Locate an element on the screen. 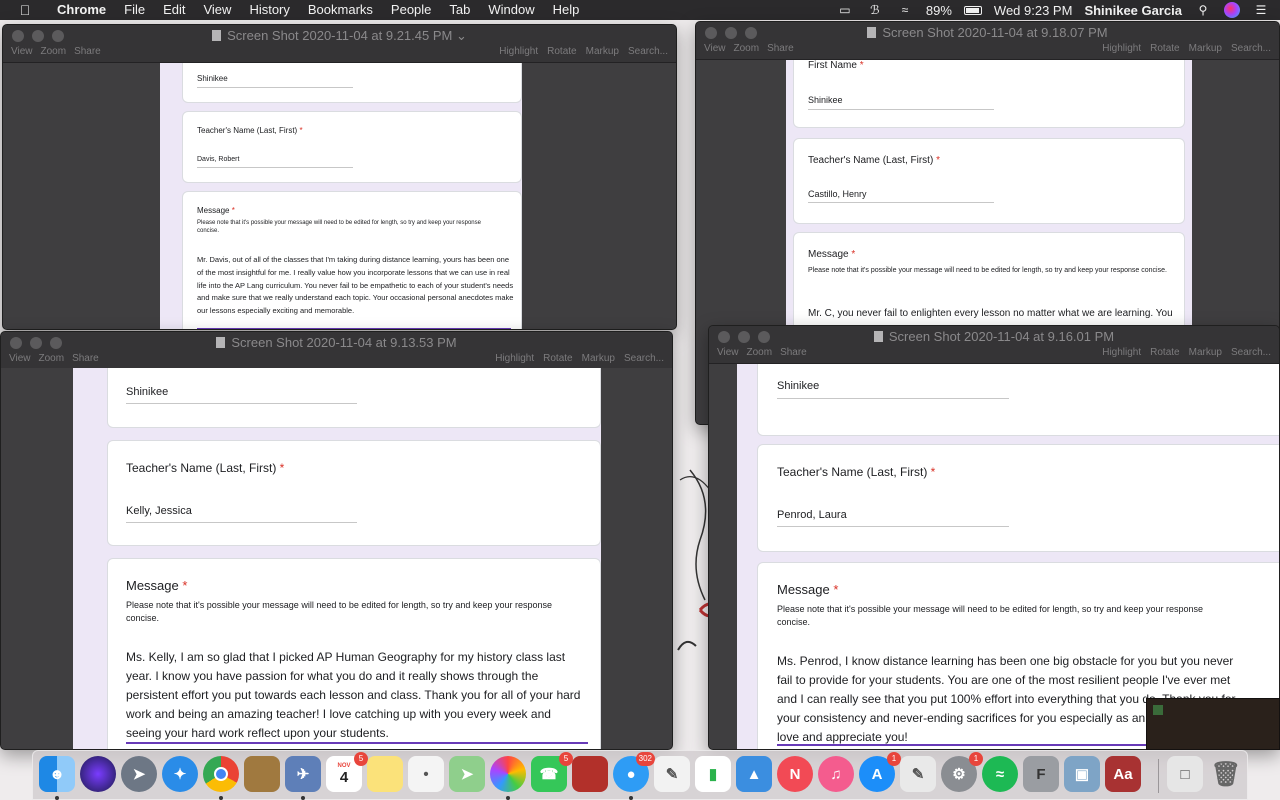 The image size is (1280, 800). menu-file: File is located at coordinates (134, 10).